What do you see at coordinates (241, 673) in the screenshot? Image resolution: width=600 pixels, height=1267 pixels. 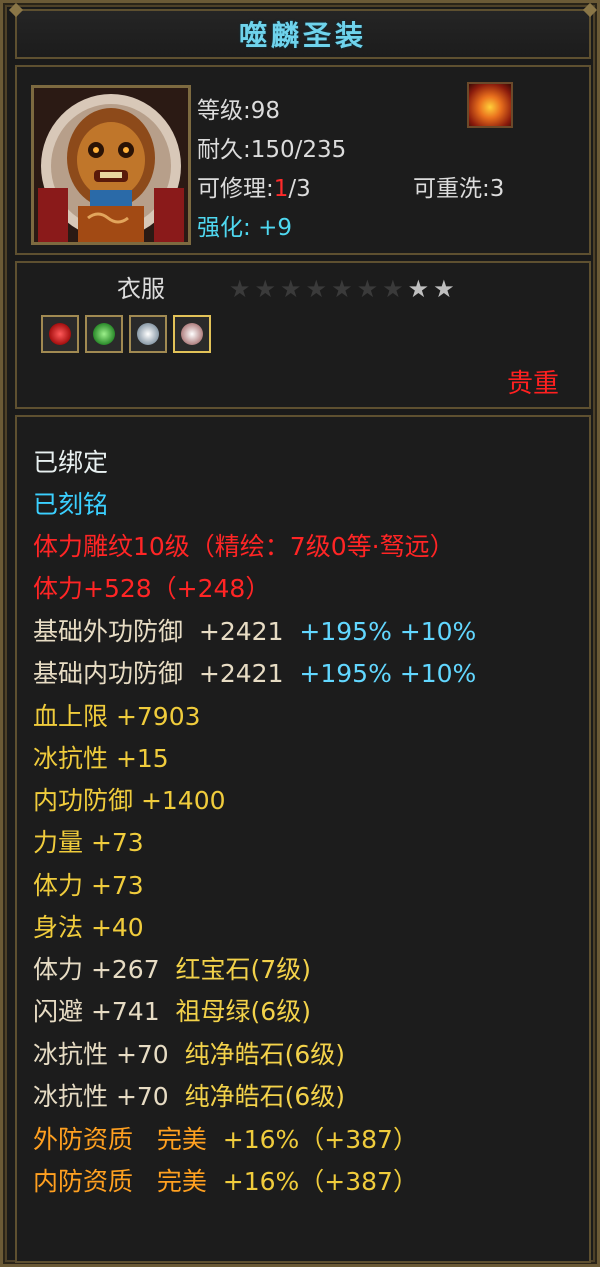 I see `internal-defense-value: +2421` at bounding box center [241, 673].